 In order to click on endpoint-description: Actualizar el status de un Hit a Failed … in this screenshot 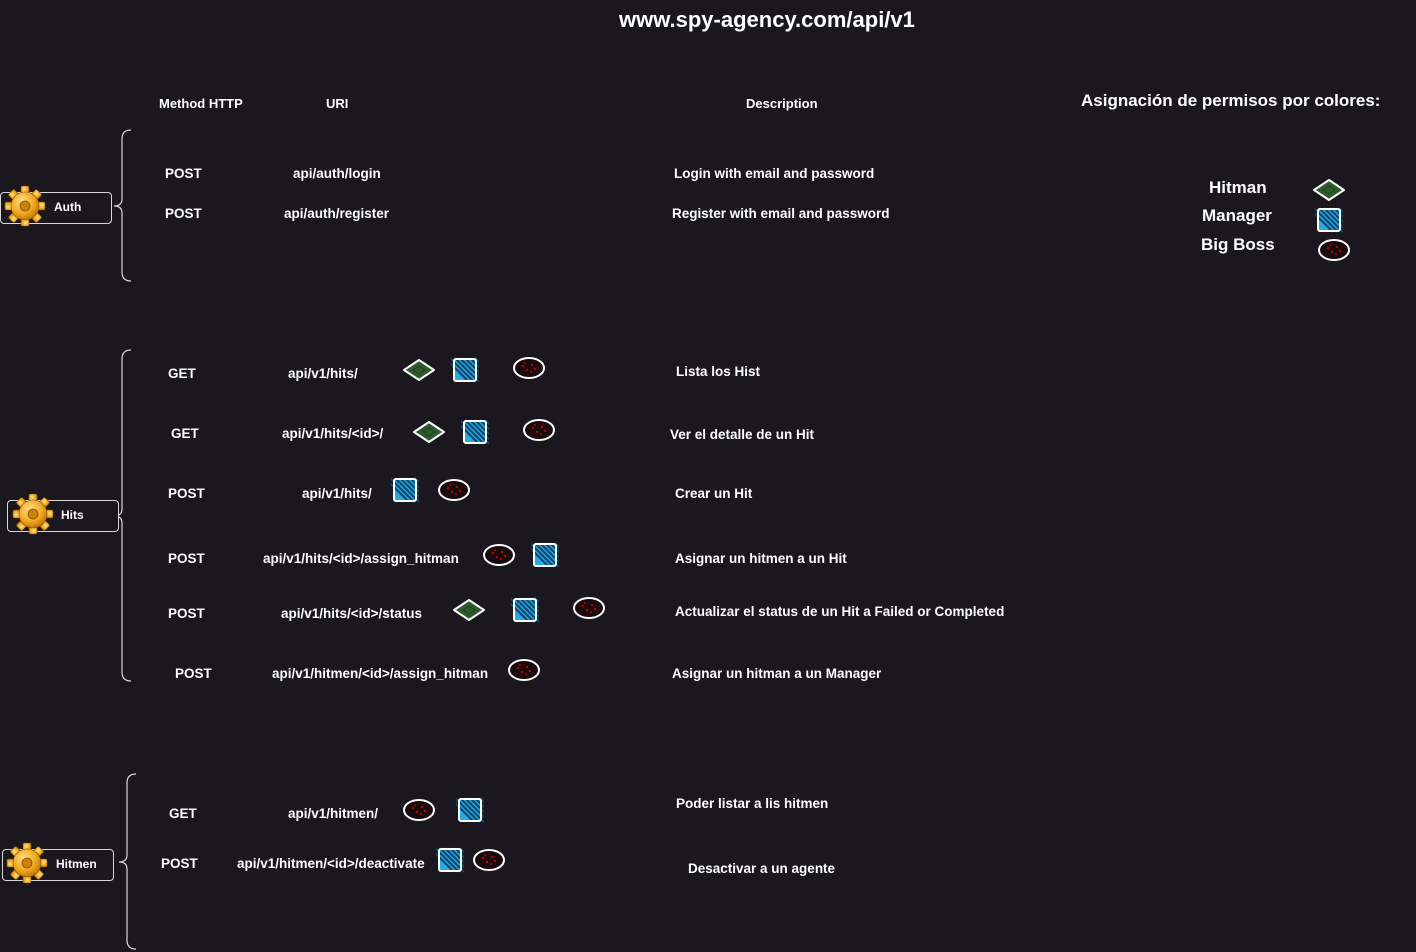, I will do `click(840, 611)`.